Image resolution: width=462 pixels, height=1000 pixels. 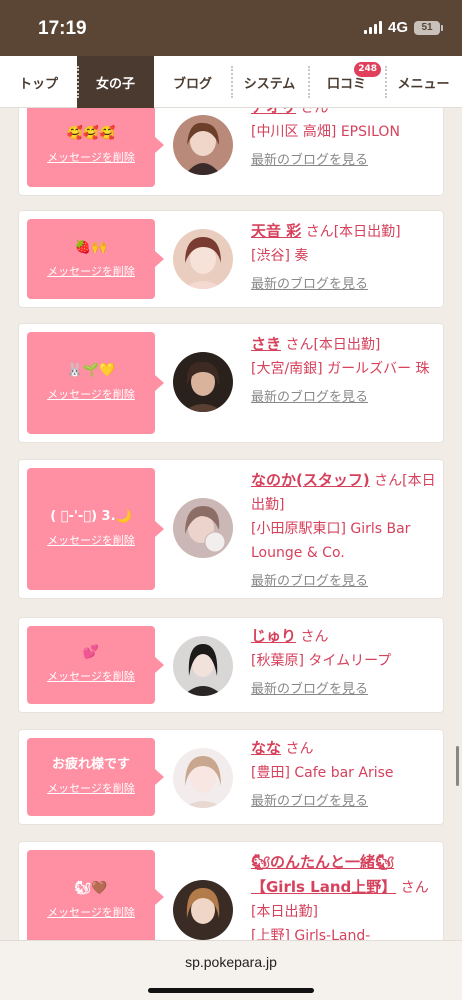 I want to click on name-line: 🐿のんたんと一緒🐿【Girls Land上野】 さん, so click(x=345, y=875).